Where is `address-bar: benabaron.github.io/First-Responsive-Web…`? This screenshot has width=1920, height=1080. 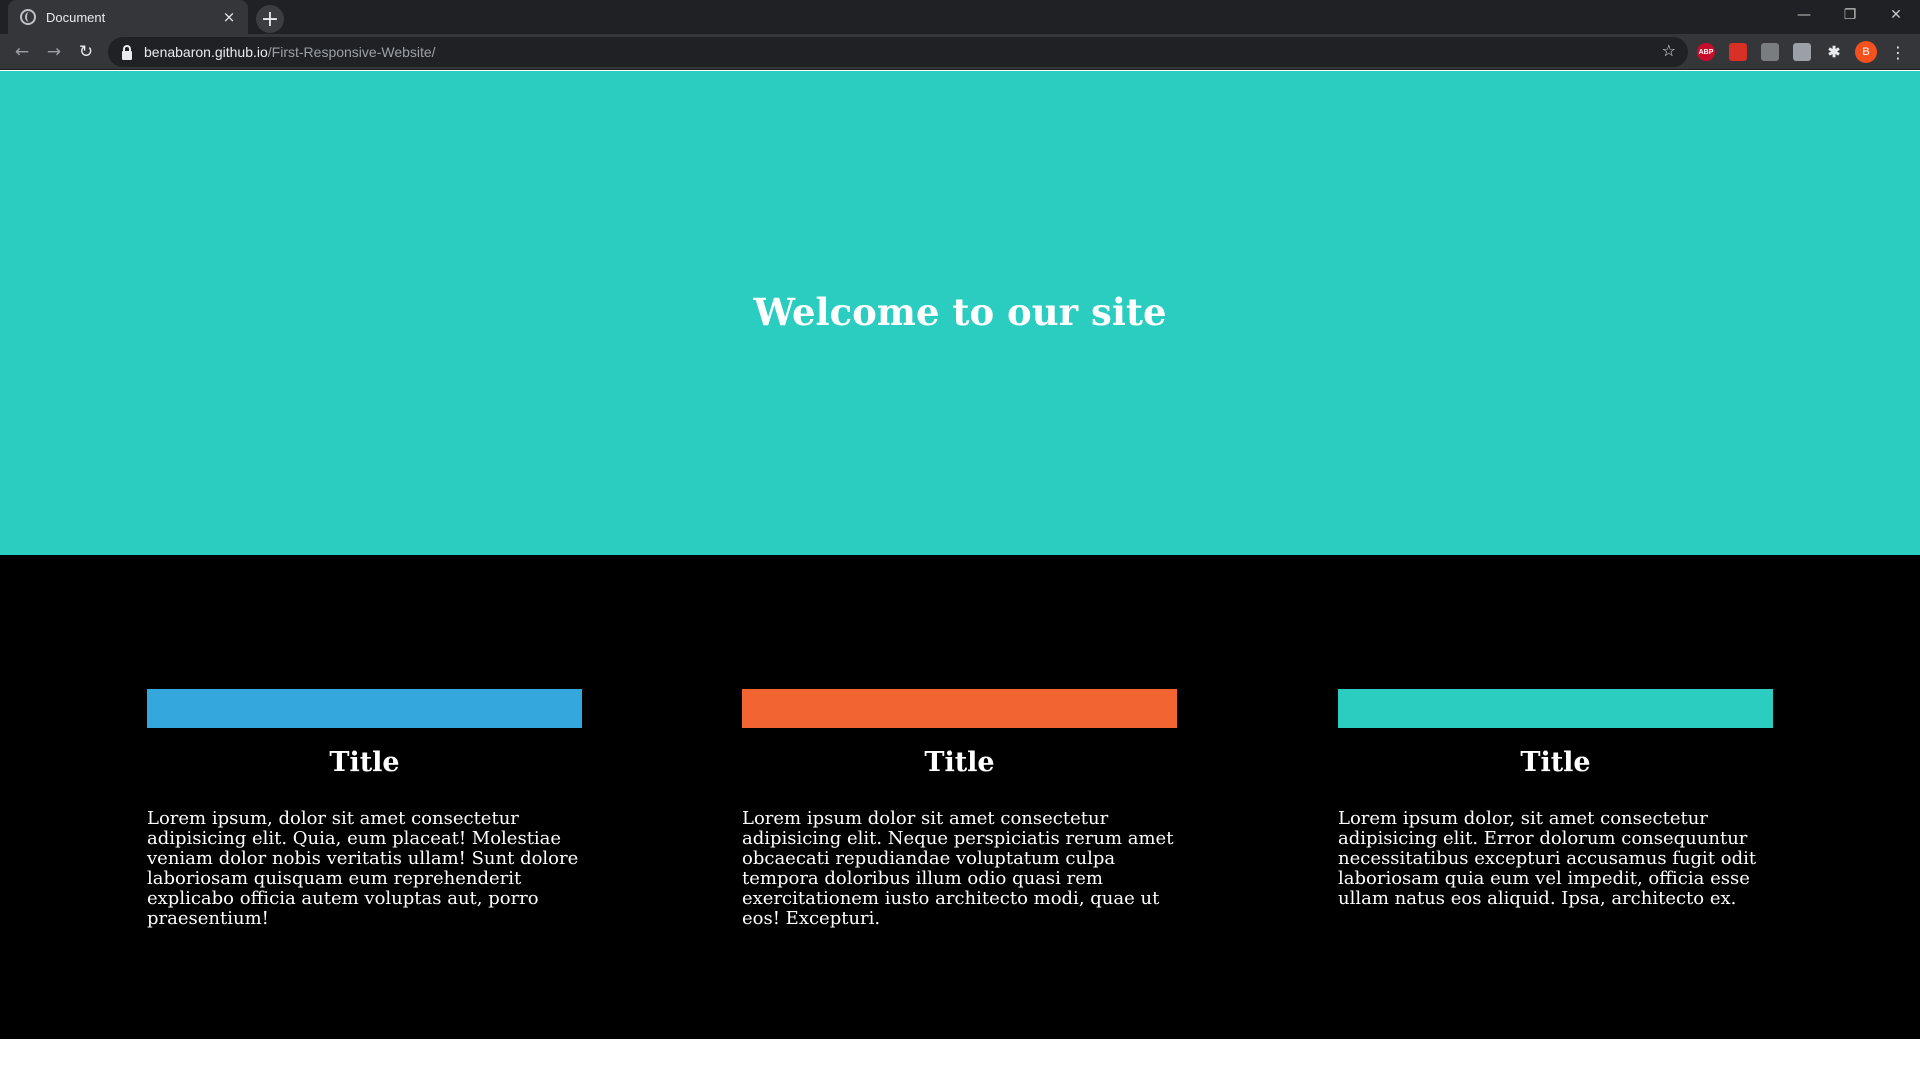
address-bar: benabaron.github.io/First-Responsive-Web… is located at coordinates (898, 52).